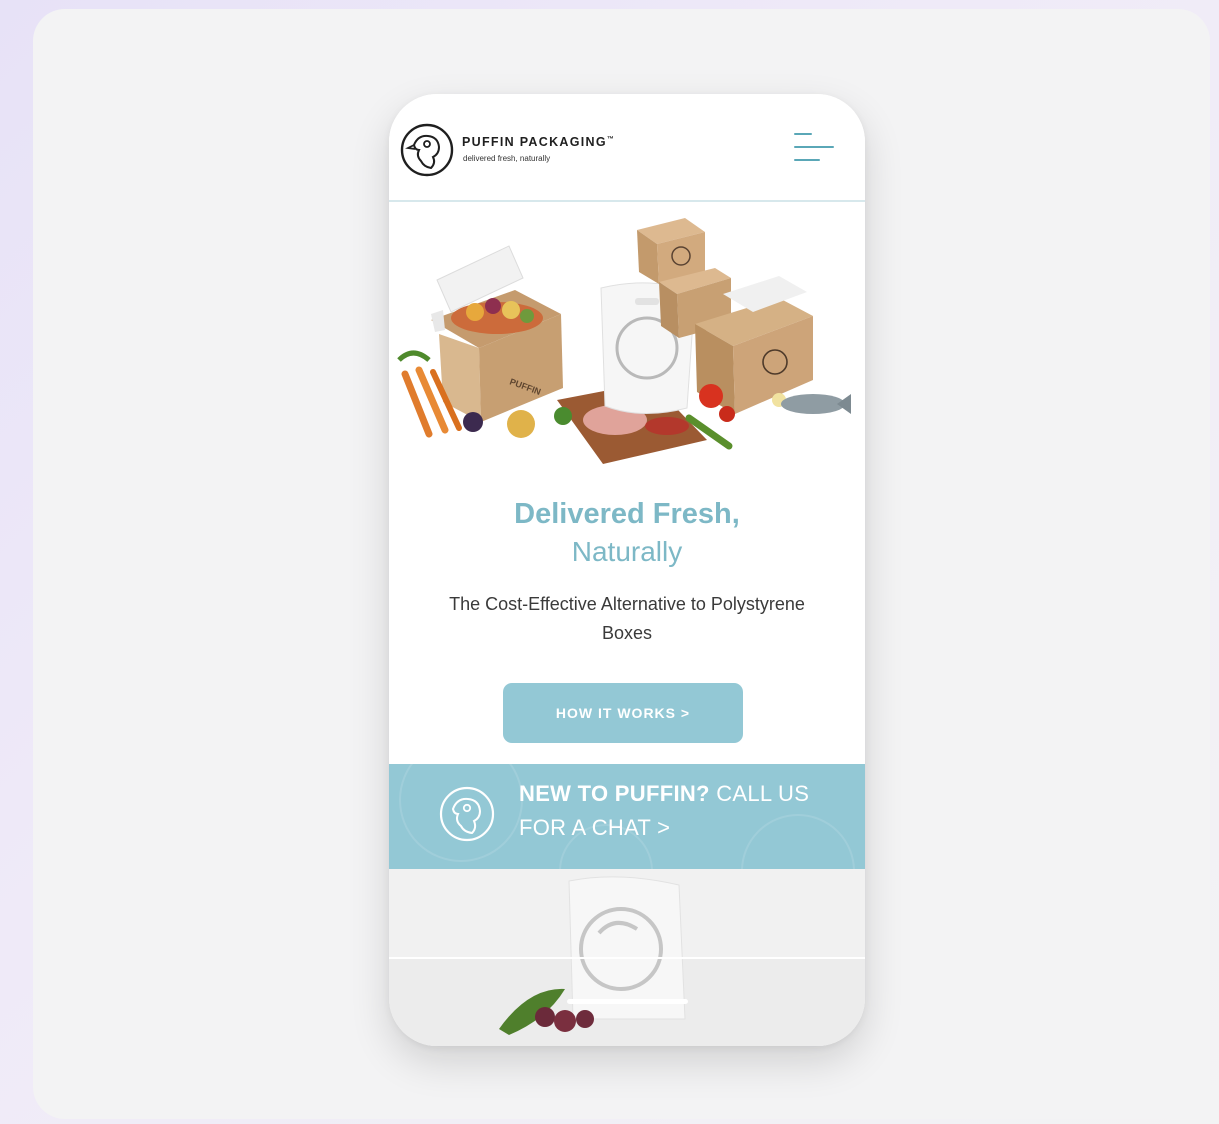  I want to click on home-indicator, so click(627, 1001).